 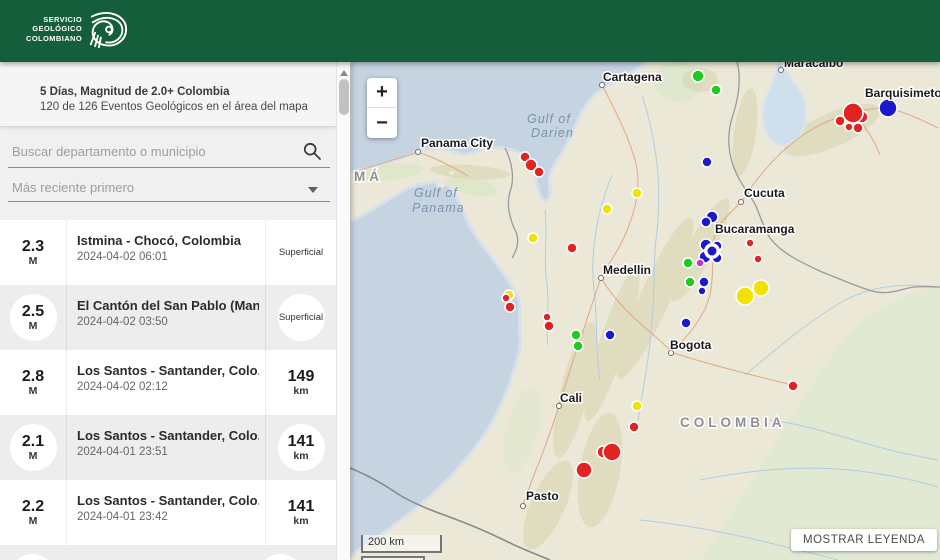 What do you see at coordinates (571, 398) in the screenshot?
I see `city-label: Cali` at bounding box center [571, 398].